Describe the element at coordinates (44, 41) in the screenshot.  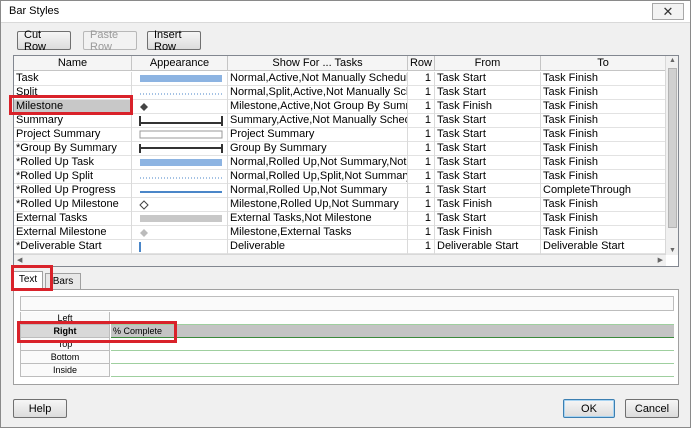
I see `cut-row-button: Cut Row` at that location.